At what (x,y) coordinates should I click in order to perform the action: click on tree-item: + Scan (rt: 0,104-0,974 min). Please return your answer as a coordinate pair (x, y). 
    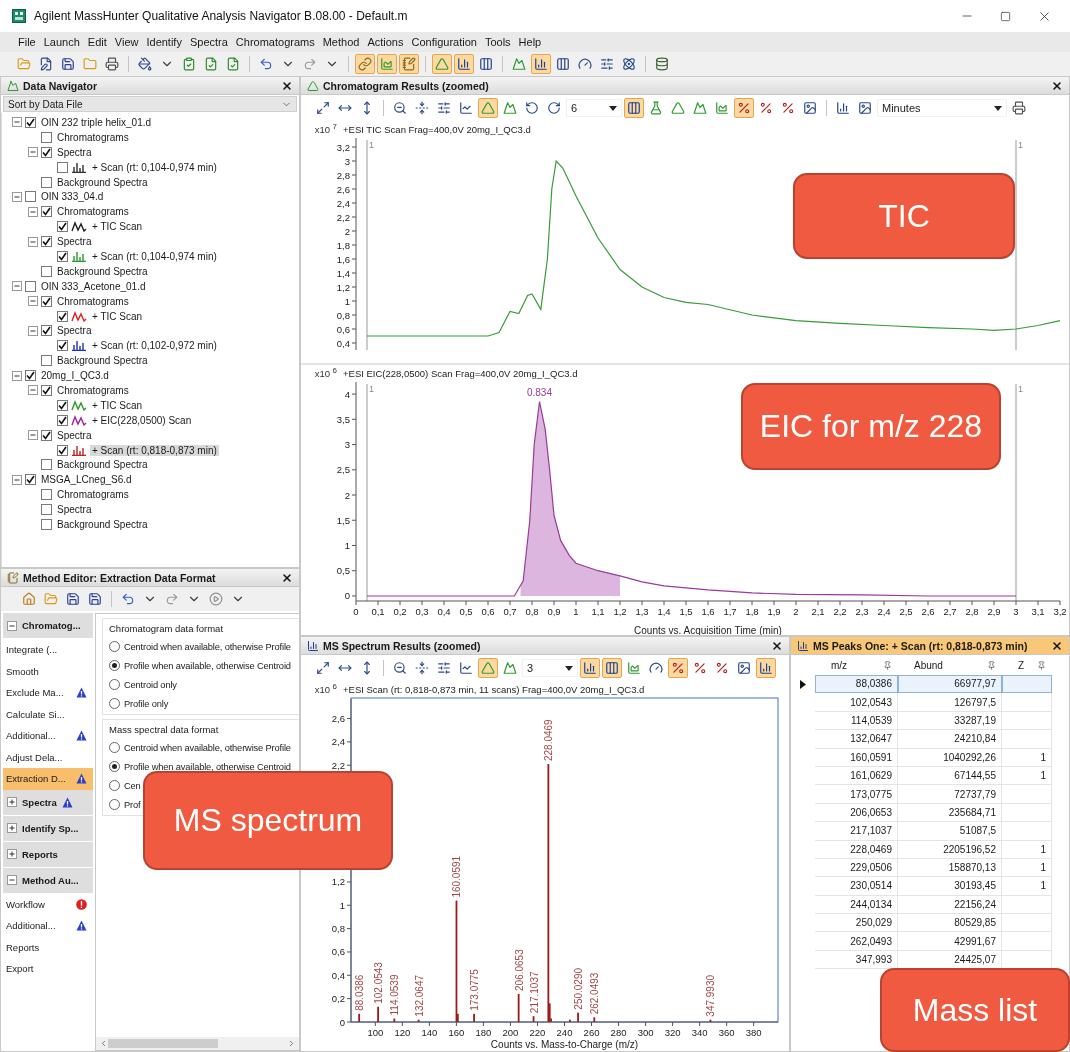
    Looking at the image, I should click on (154, 167).